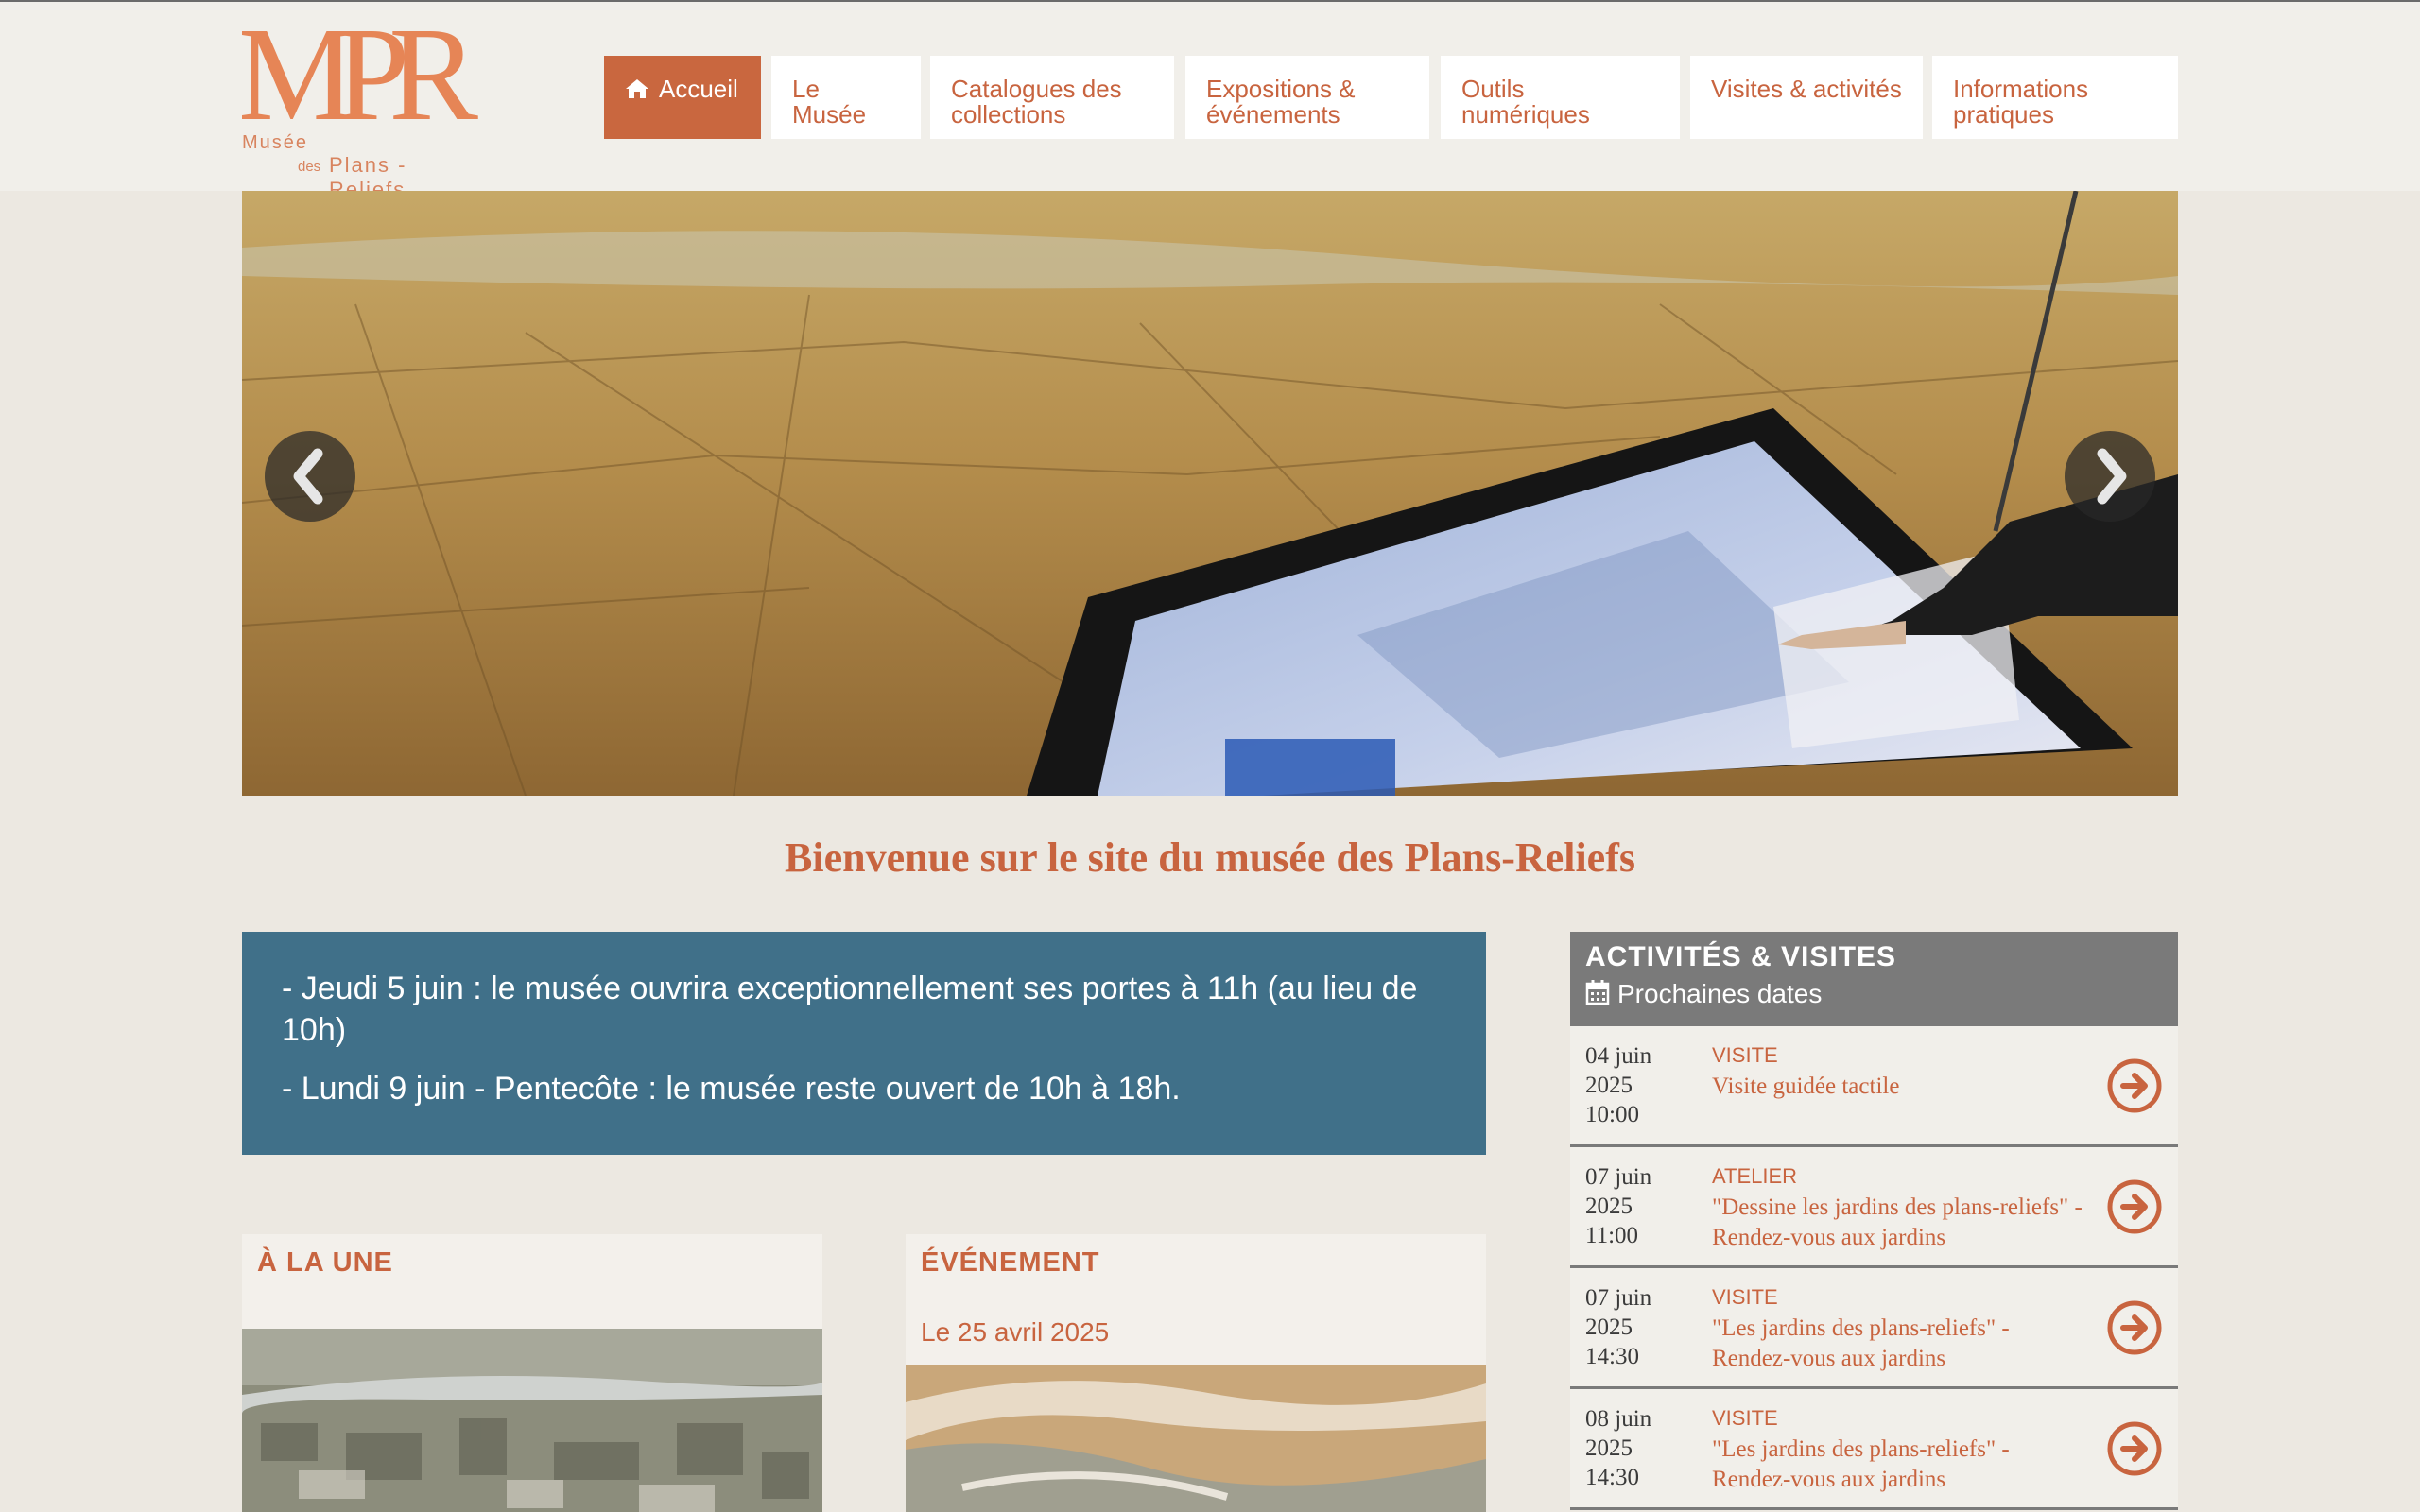 This screenshot has width=2420, height=1512. I want to click on nav-label: Le Musée, so click(829, 102).